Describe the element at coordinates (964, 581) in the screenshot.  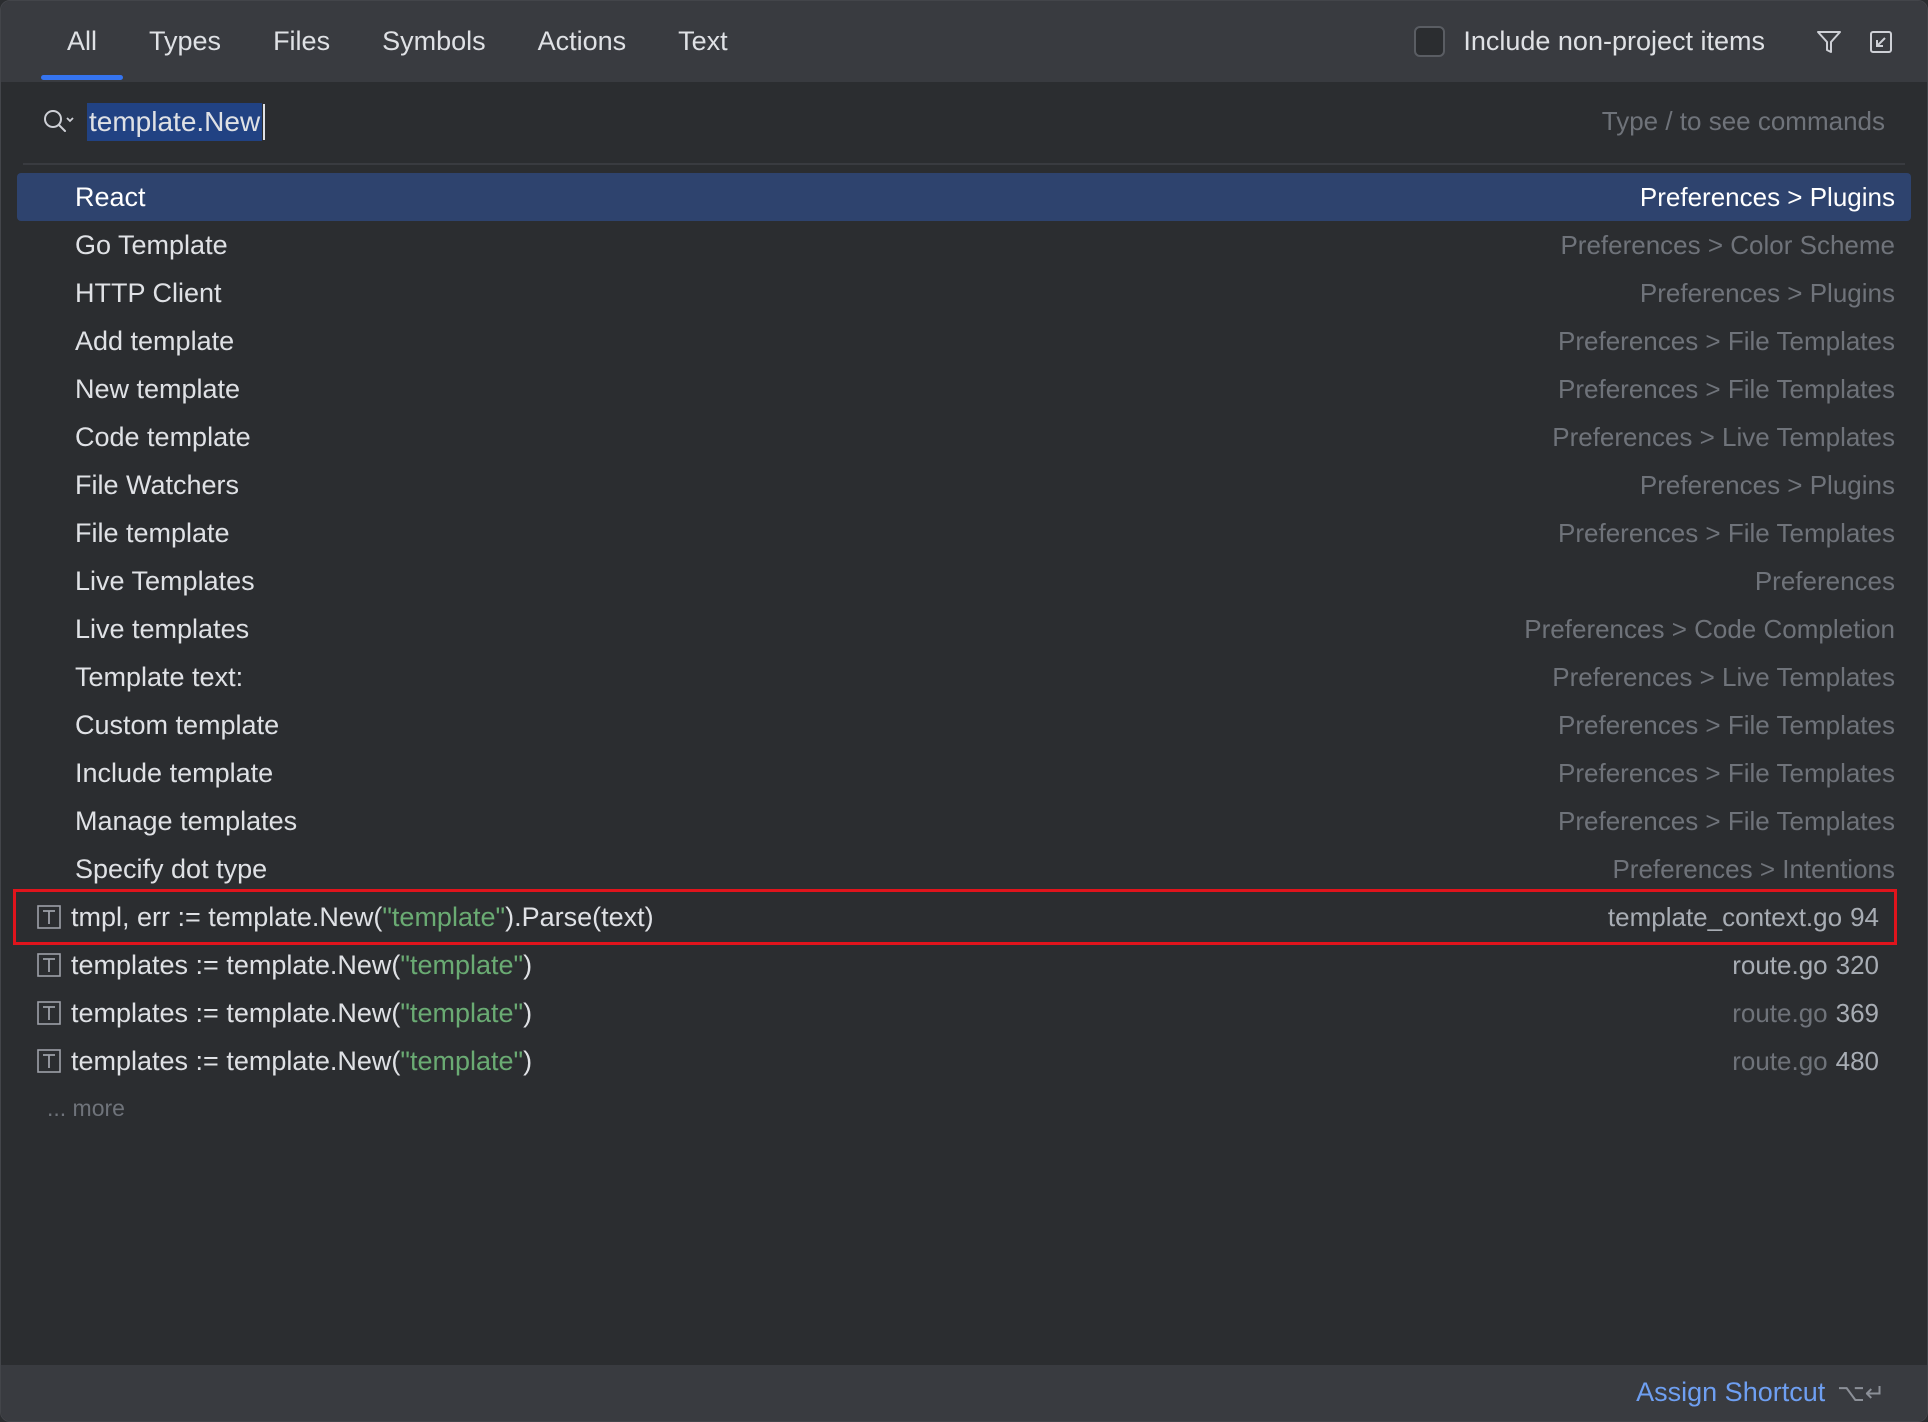
I see `result-row: Live Templates Preferences` at that location.